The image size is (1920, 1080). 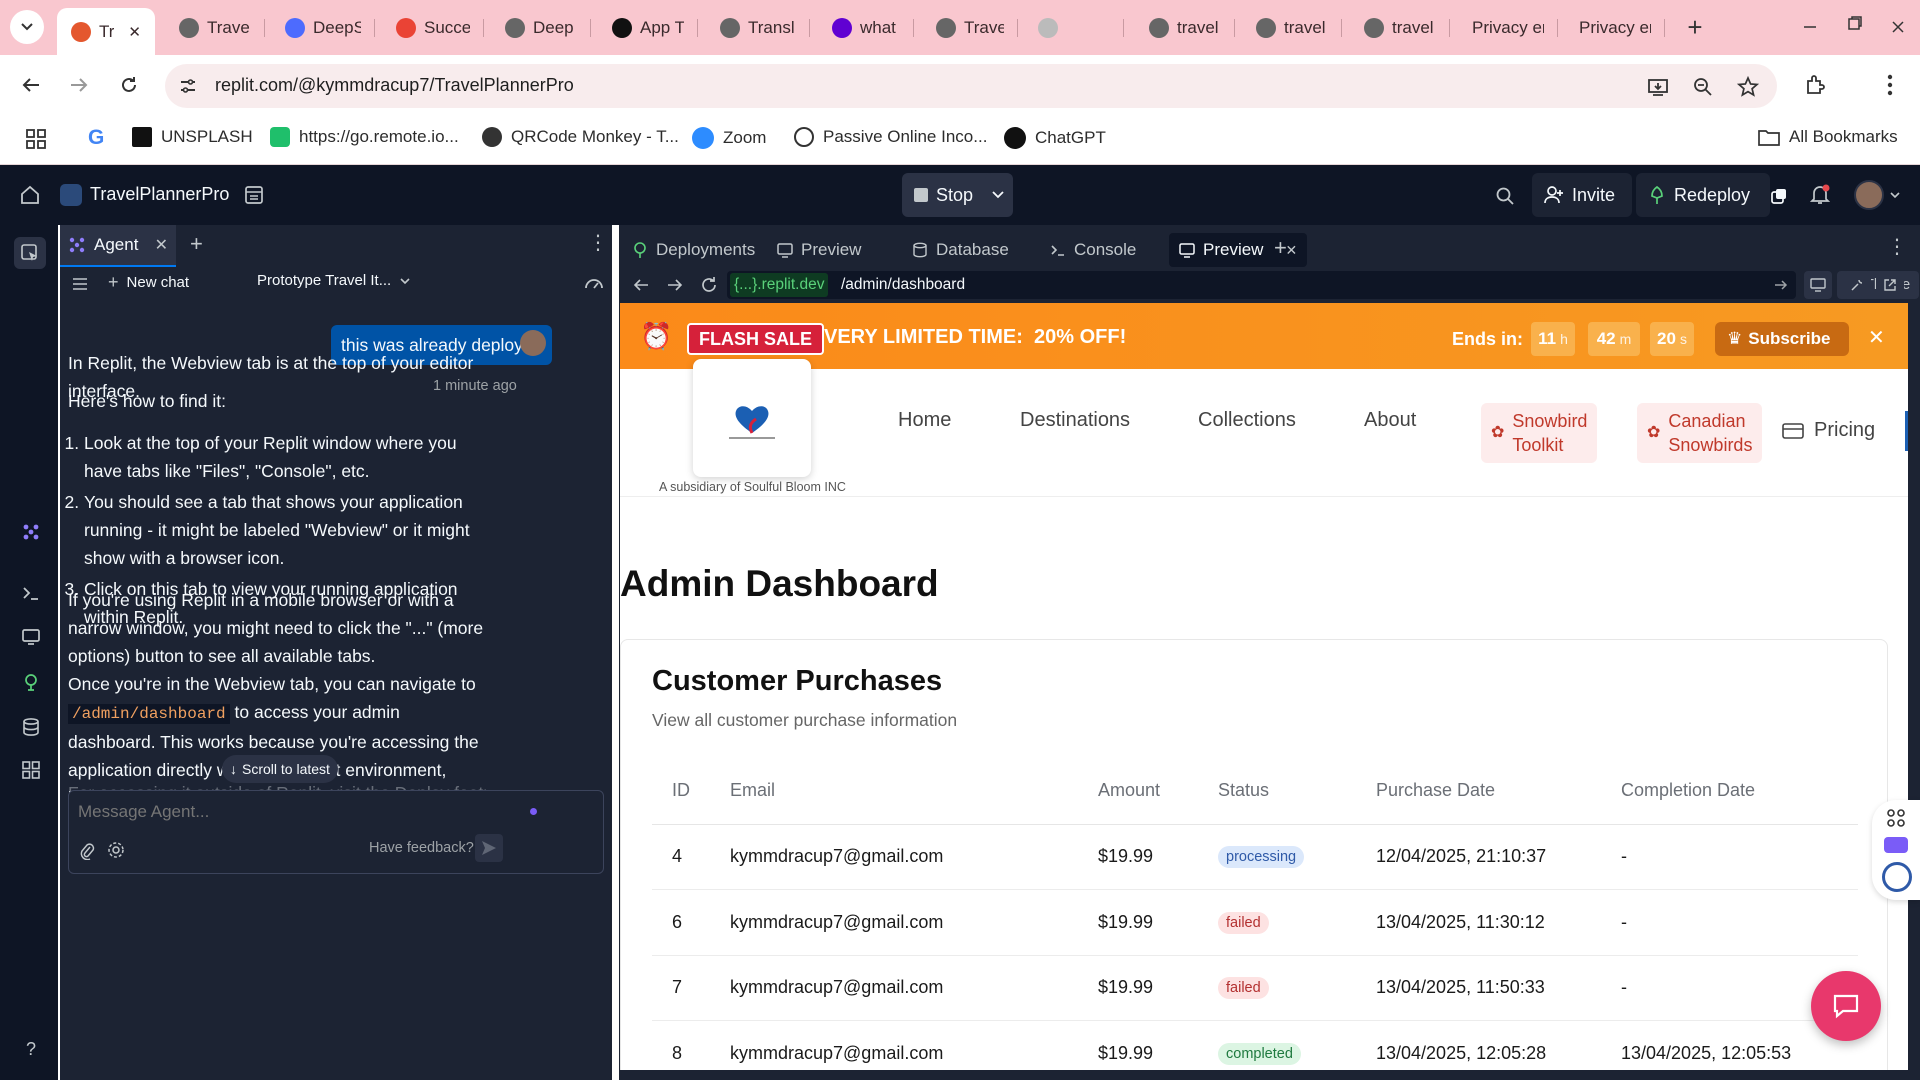 I want to click on browser-tab: Transl, so click(x=758, y=28).